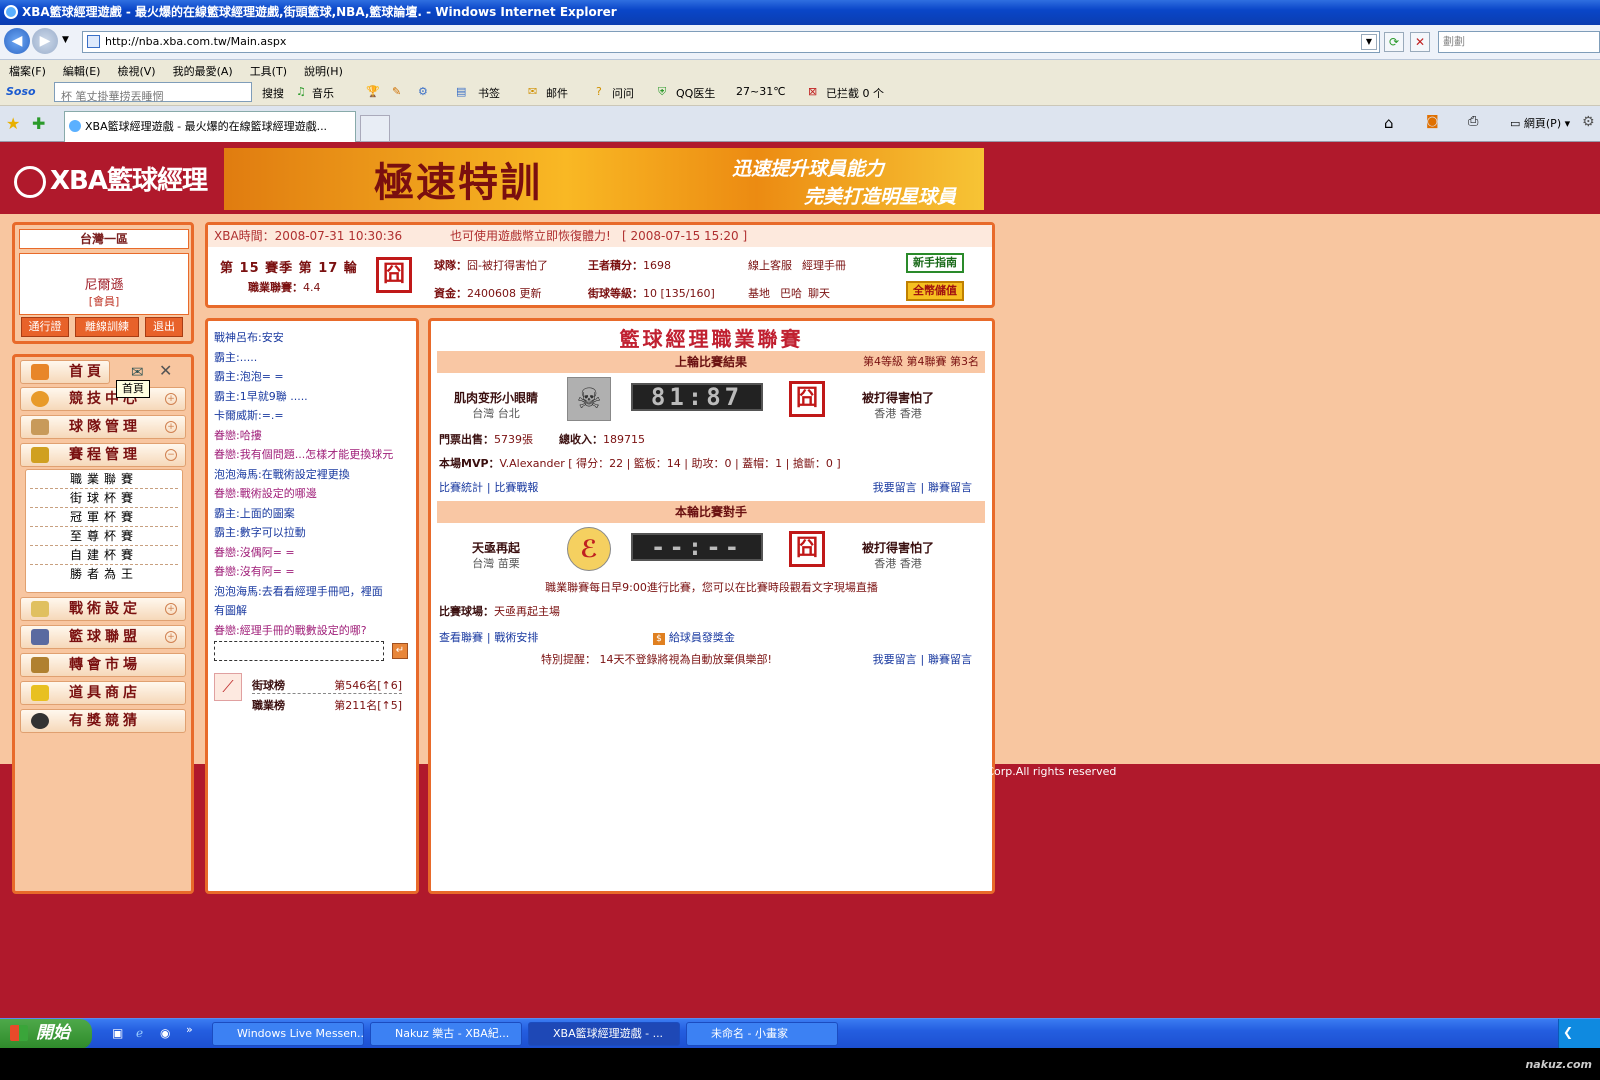 The height and width of the screenshot is (1080, 1600). Describe the element at coordinates (1369, 42) in the screenshot. I see `address-dropdown-icon: ▼` at that location.